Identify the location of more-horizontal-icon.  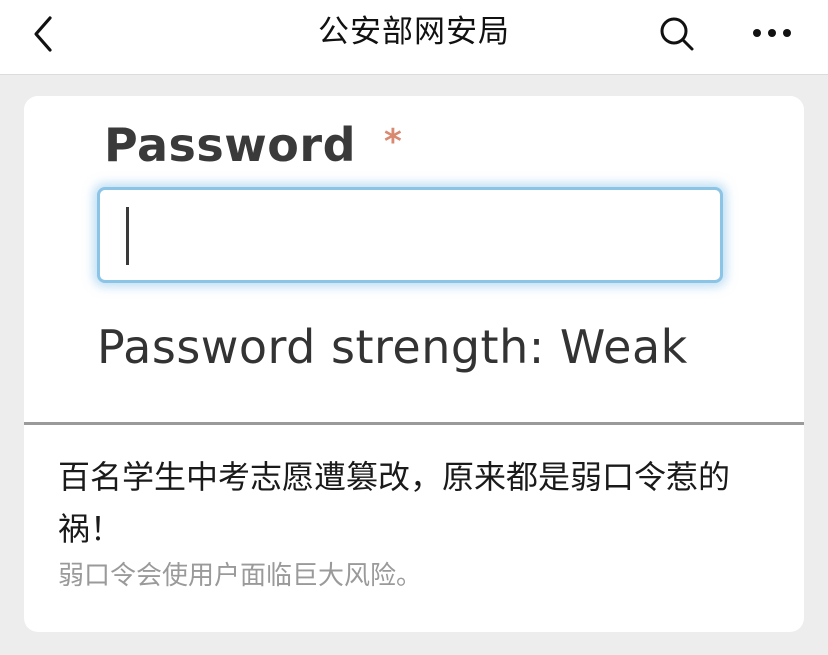
(772, 33).